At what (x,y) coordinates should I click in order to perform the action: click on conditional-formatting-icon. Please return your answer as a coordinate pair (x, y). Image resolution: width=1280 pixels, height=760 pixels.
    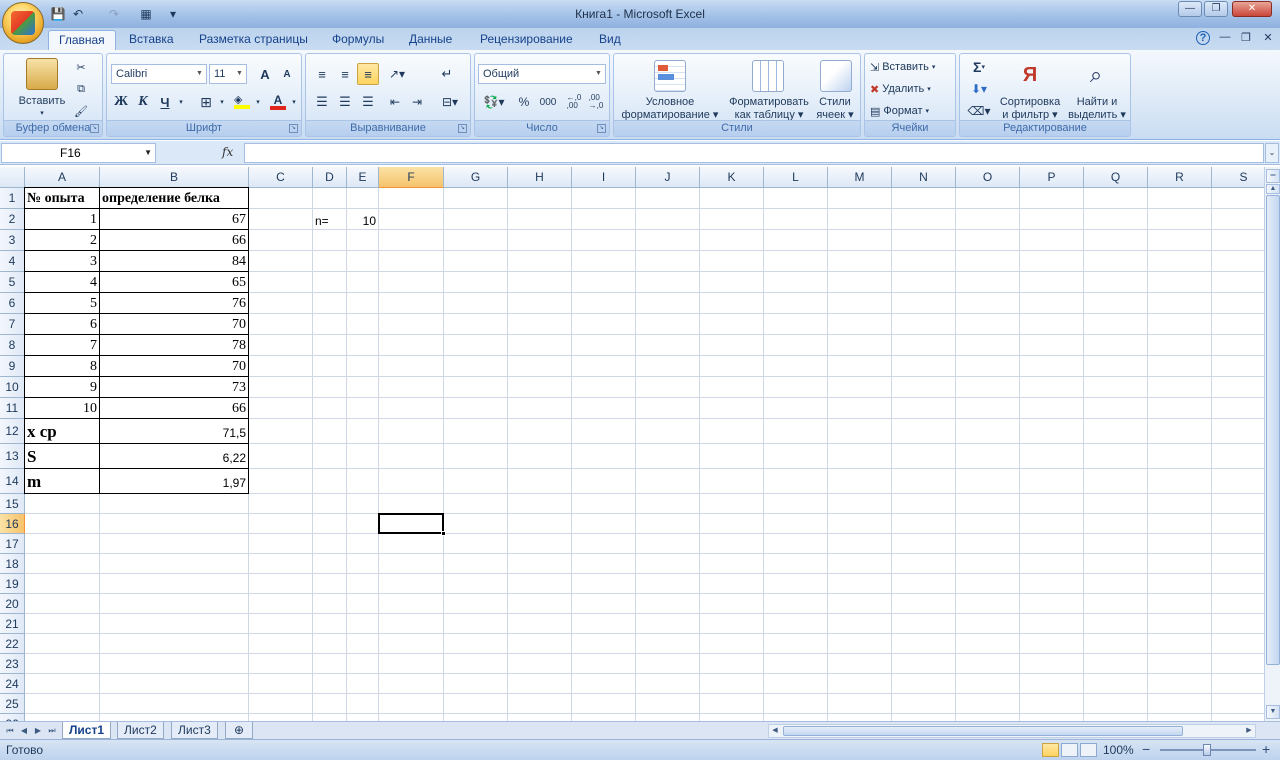
    Looking at the image, I should click on (670, 76).